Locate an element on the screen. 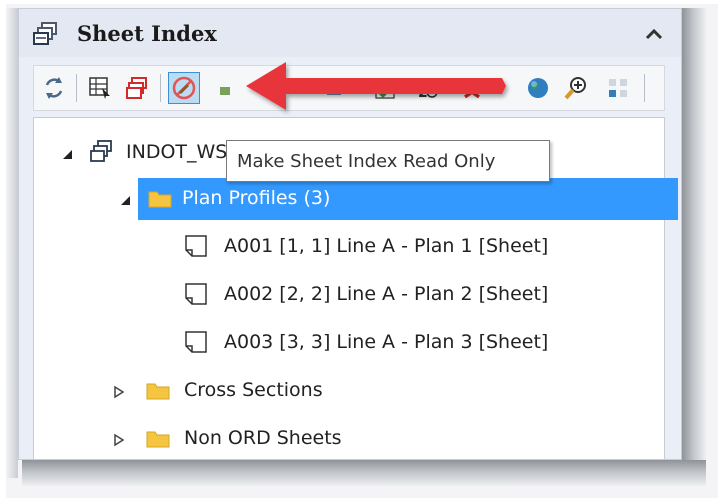 The image size is (727, 503). grid-select-icon is located at coordinates (100, 88).